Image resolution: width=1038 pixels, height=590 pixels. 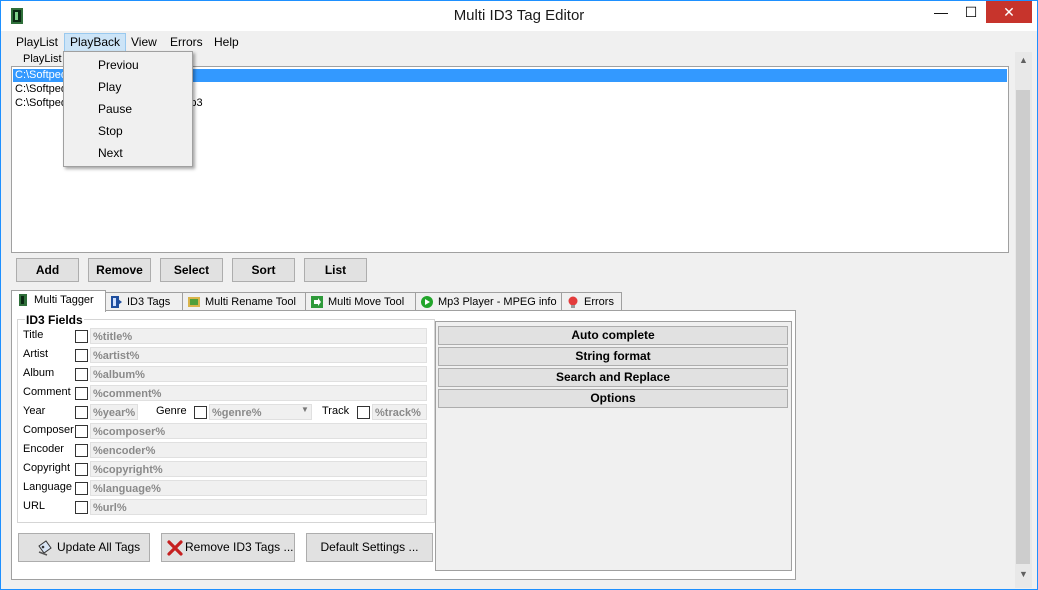 I want to click on tab-label: ID3 Tags, so click(x=149, y=302).